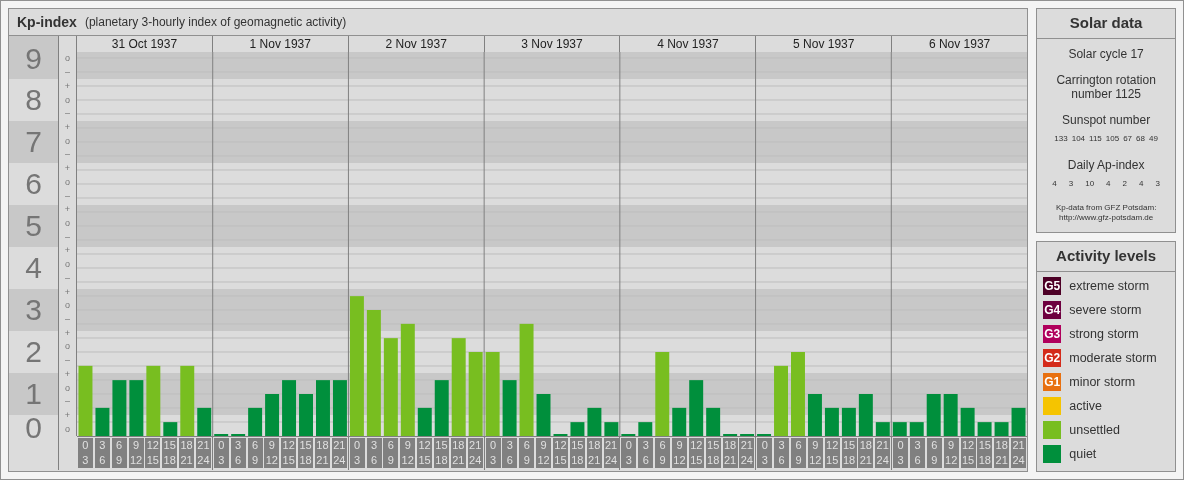  What do you see at coordinates (1052, 334) in the screenshot?
I see `level-swatch: G3` at bounding box center [1052, 334].